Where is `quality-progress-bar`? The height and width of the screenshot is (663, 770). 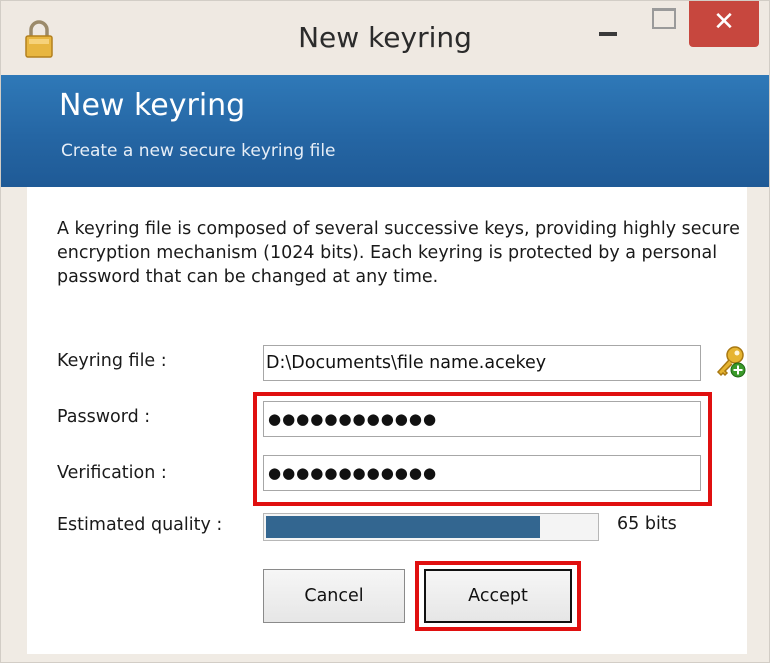
quality-progress-bar is located at coordinates (431, 527).